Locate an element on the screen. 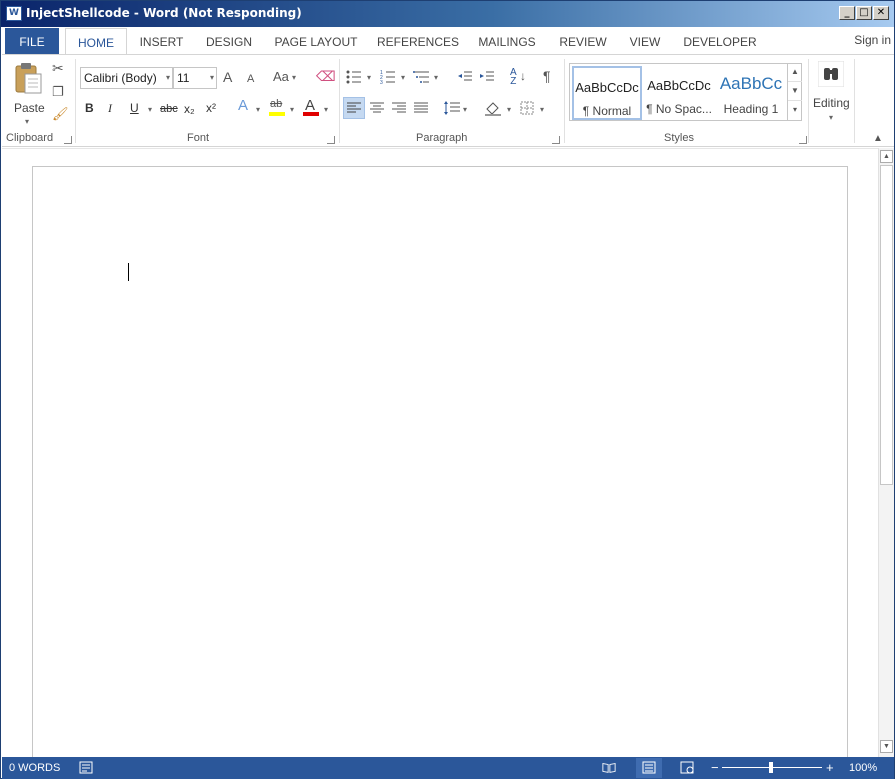 Image resolution: width=895 pixels, height=779 pixels. align-center-icon is located at coordinates (377, 108).